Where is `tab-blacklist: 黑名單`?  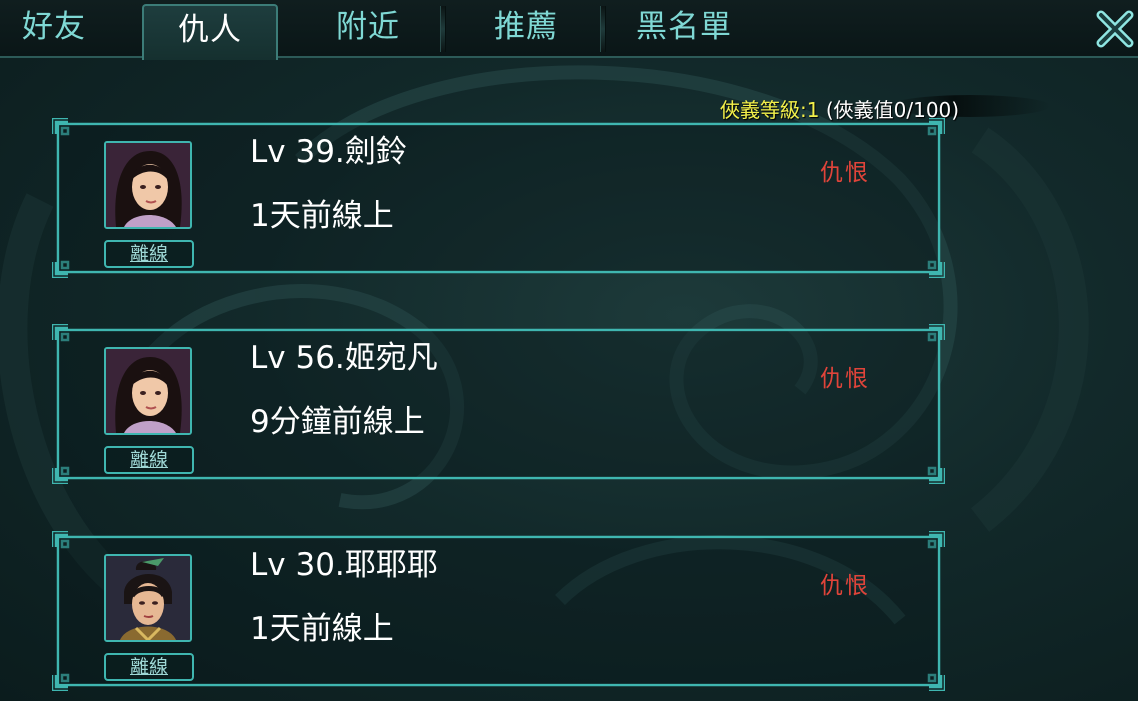
tab-blacklist: 黑名單 is located at coordinates (684, 28).